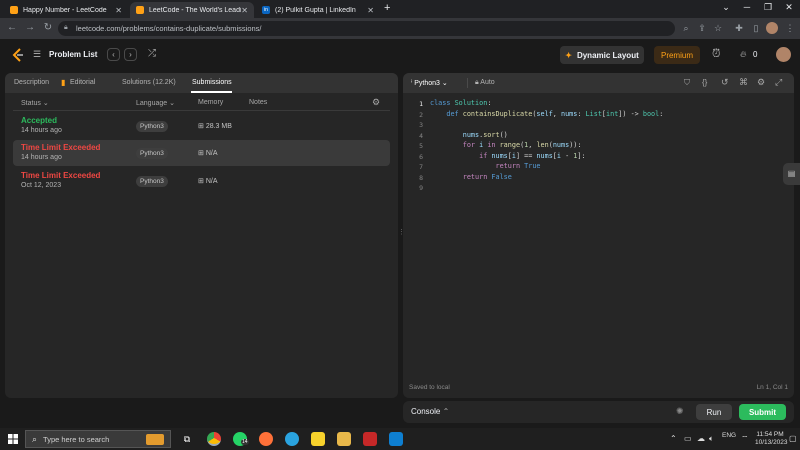 The width and height of the screenshot is (800, 450). What do you see at coordinates (756, 28) in the screenshot?
I see `sidepanel-icon: ▯` at bounding box center [756, 28].